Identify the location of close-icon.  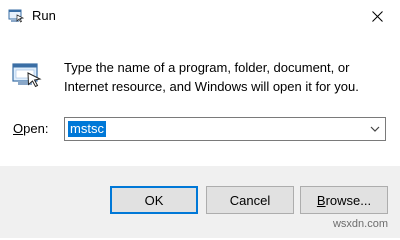
(377, 16).